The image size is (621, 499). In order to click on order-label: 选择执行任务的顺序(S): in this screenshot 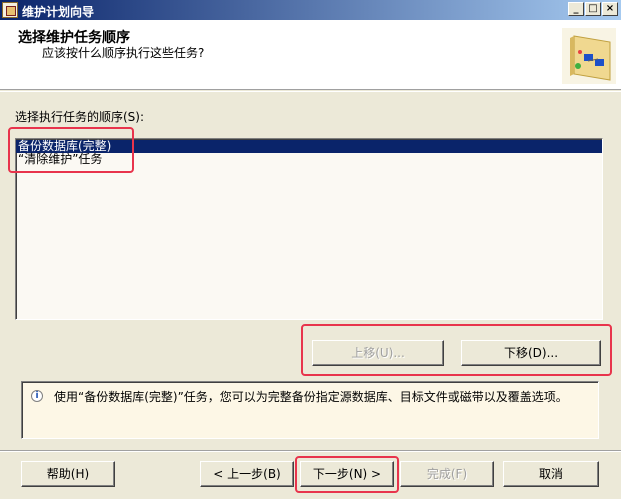, I will do `click(80, 117)`.